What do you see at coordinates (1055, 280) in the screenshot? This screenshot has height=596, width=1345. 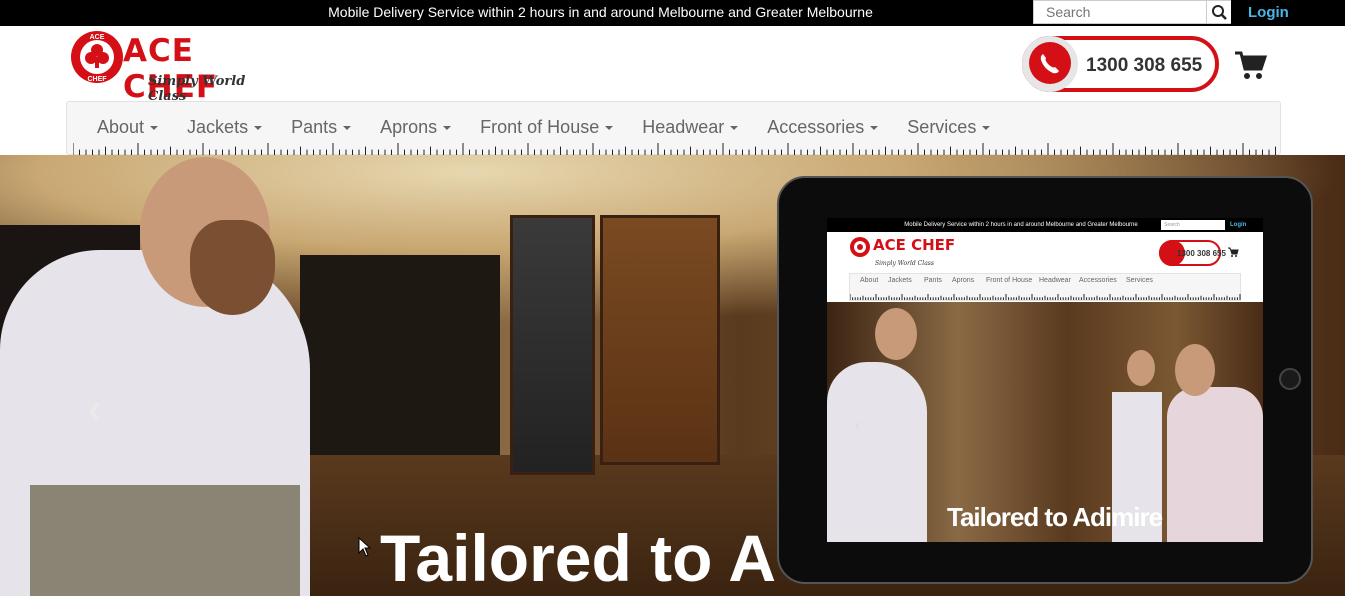 I see `mini-nav-item: Headwear` at bounding box center [1055, 280].